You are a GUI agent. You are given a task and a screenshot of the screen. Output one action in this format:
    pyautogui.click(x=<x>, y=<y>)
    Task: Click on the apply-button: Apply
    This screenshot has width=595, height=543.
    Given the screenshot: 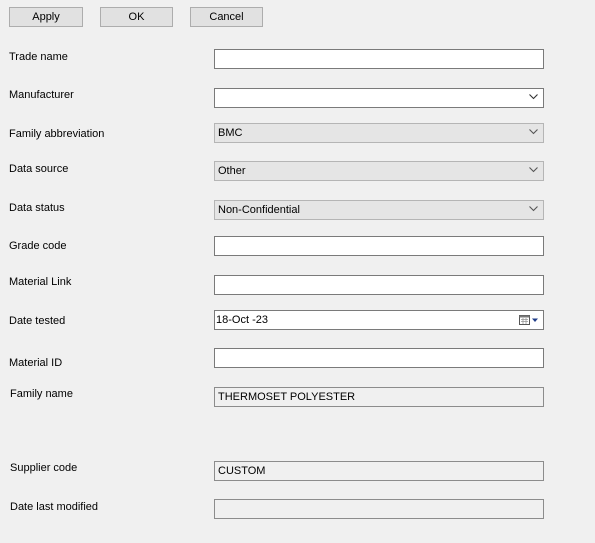 What is the action you would take?
    pyautogui.click(x=46, y=17)
    